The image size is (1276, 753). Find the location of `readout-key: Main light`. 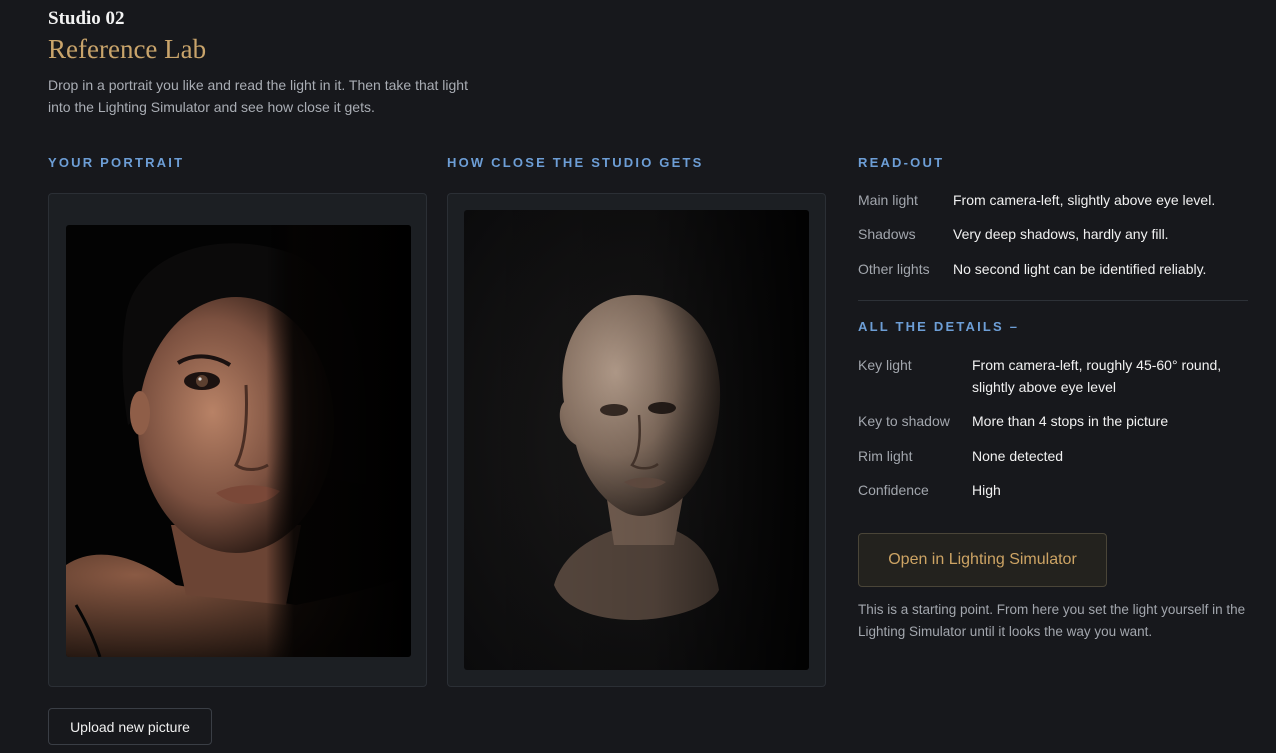

readout-key: Main light is located at coordinates (888, 200).